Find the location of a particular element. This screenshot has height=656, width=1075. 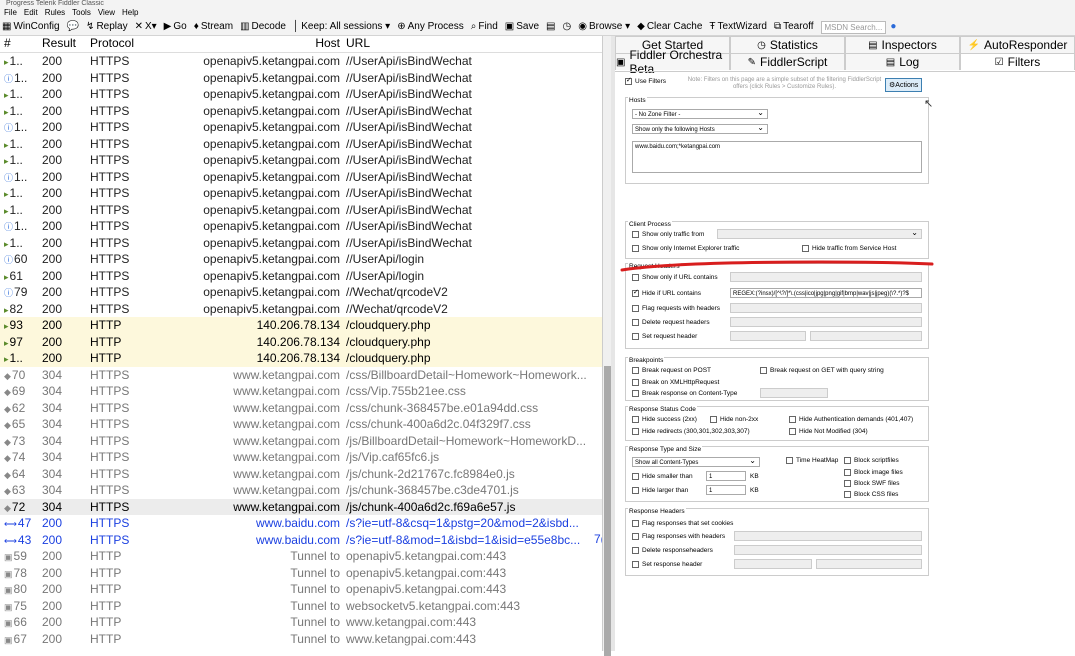

hide-non2xx-option: Hide non-2xx is located at coordinates (734, 419).